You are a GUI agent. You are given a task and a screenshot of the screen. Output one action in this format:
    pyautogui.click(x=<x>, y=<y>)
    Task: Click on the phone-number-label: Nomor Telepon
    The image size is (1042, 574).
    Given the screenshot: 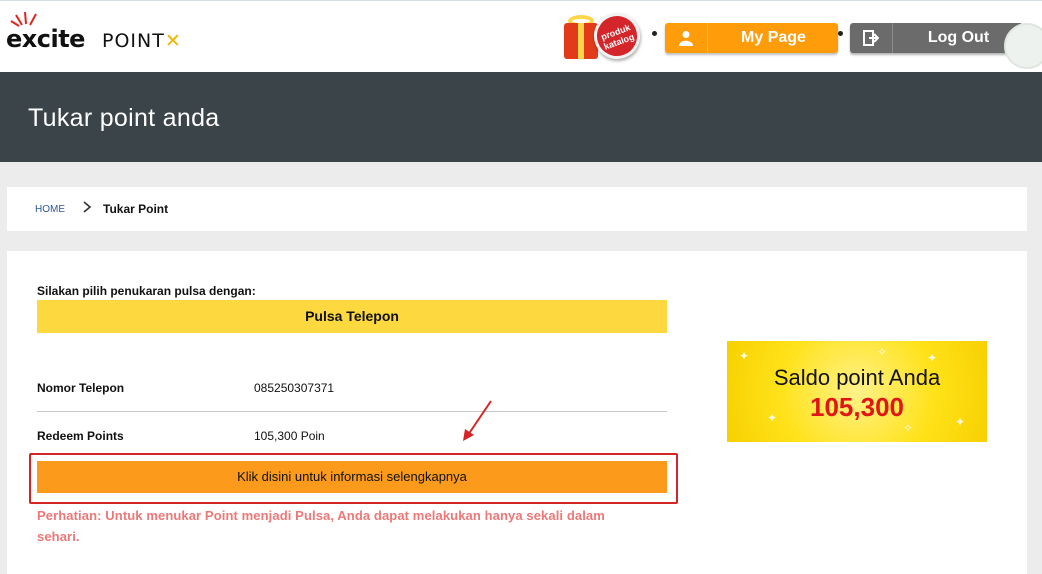 What is the action you would take?
    pyautogui.click(x=81, y=388)
    